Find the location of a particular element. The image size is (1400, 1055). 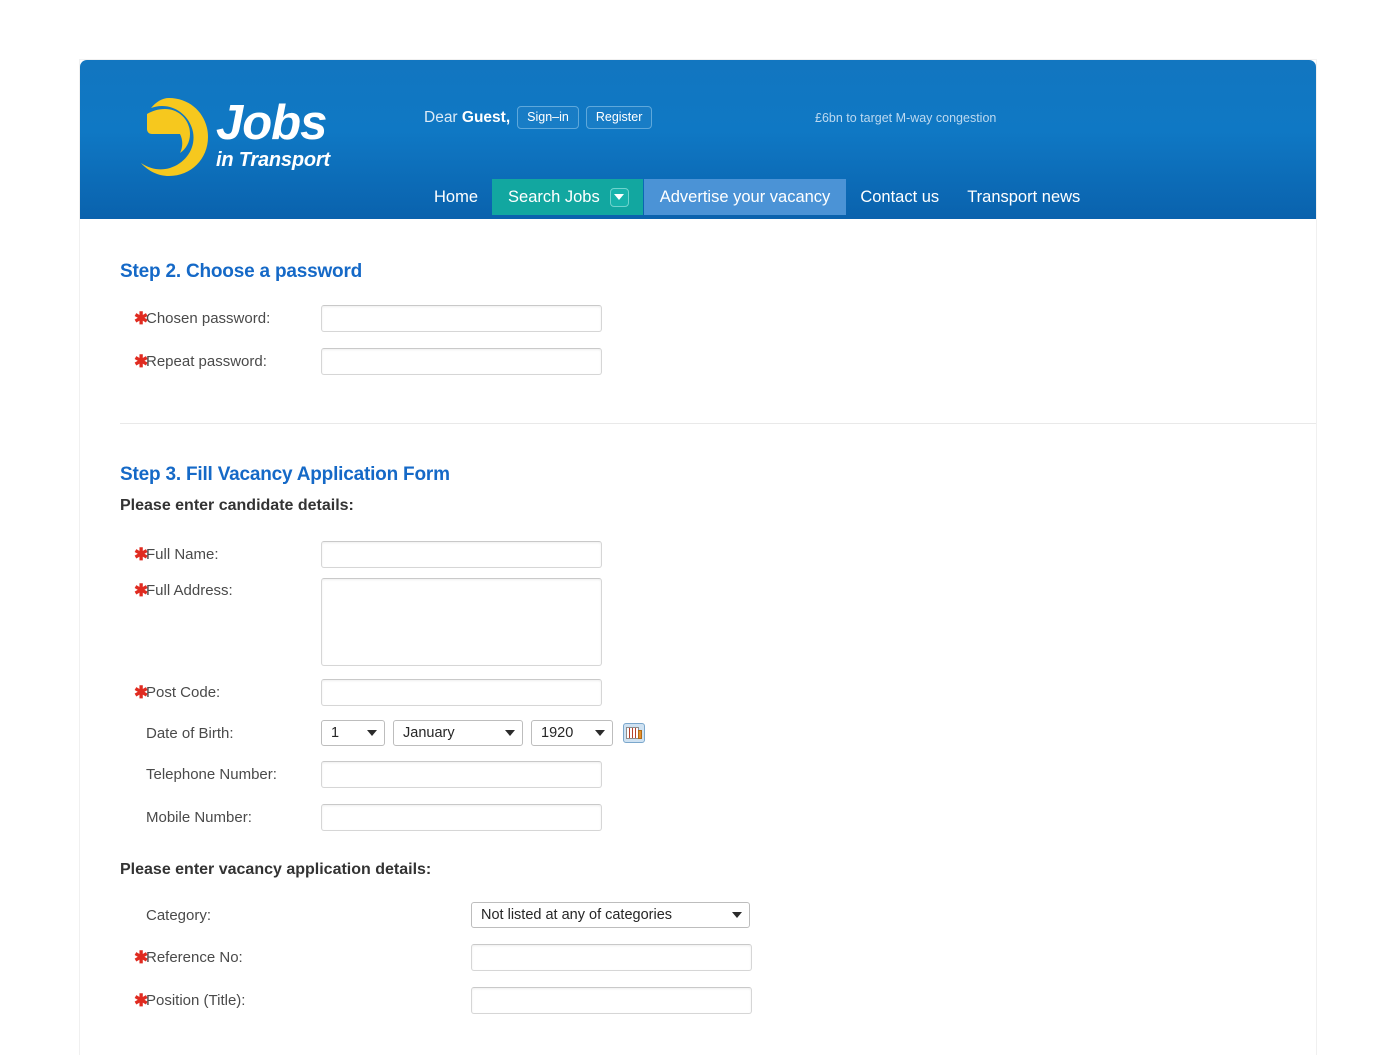

nav-item-transport-news-label: Transport news is located at coordinates (1024, 196).